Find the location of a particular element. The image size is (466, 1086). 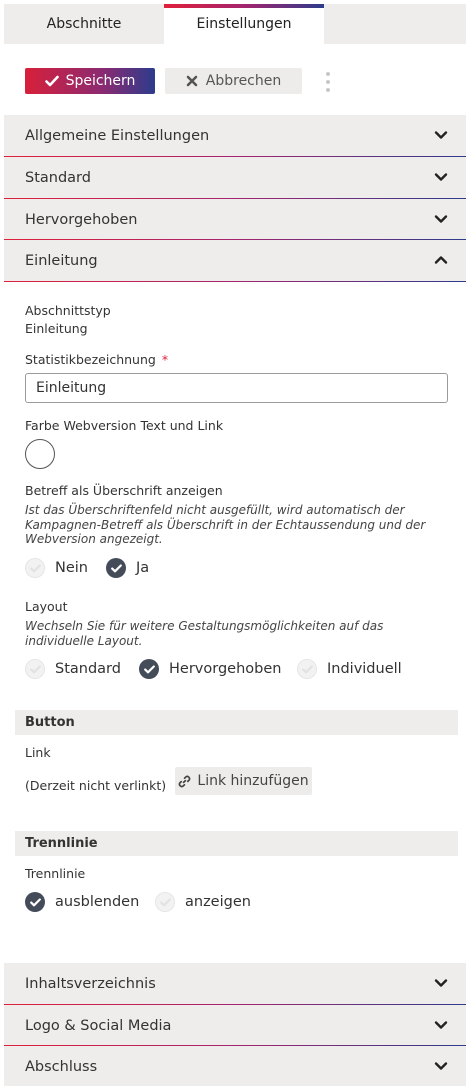

more-options-icon is located at coordinates (328, 82).